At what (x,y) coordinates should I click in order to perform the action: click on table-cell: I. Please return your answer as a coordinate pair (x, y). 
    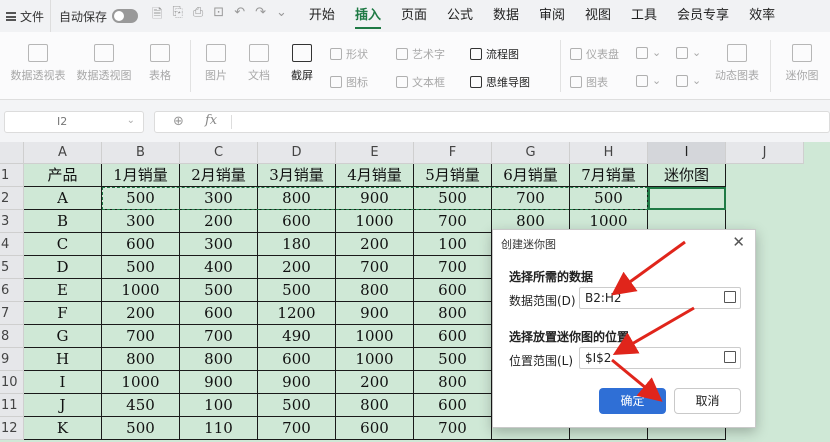
    Looking at the image, I should click on (63, 382).